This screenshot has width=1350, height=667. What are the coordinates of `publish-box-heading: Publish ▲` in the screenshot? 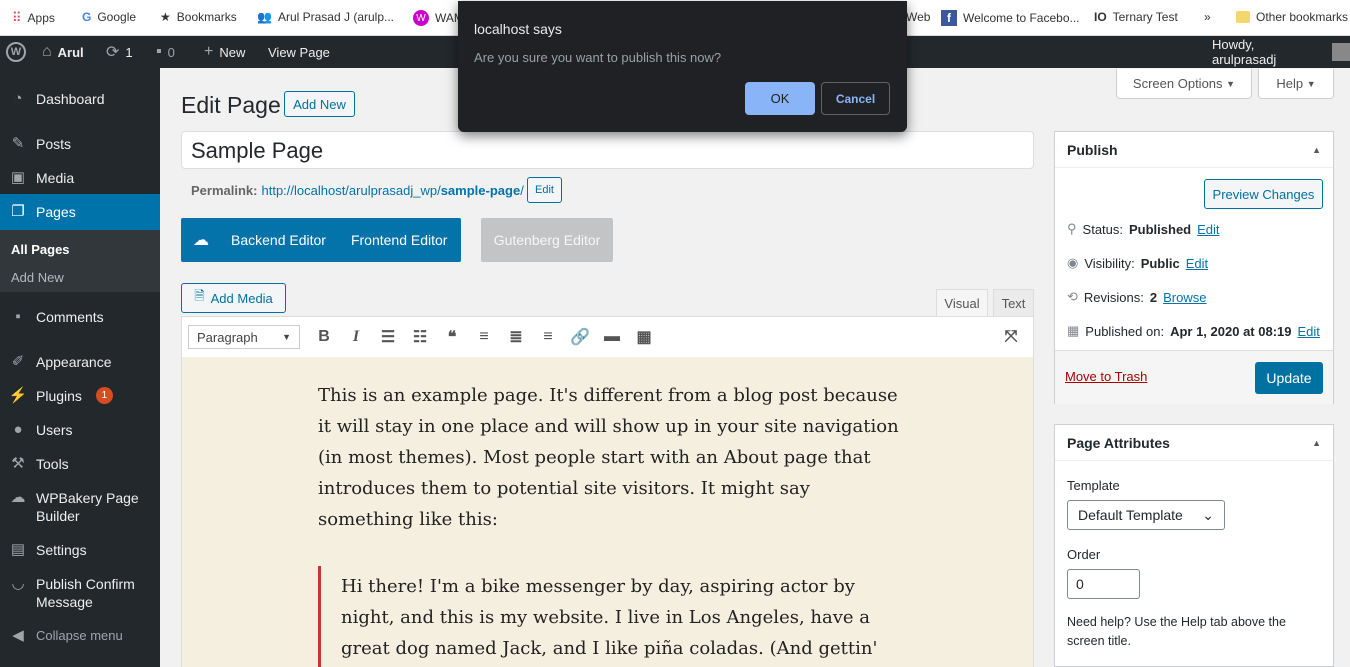 It's located at (1194, 150).